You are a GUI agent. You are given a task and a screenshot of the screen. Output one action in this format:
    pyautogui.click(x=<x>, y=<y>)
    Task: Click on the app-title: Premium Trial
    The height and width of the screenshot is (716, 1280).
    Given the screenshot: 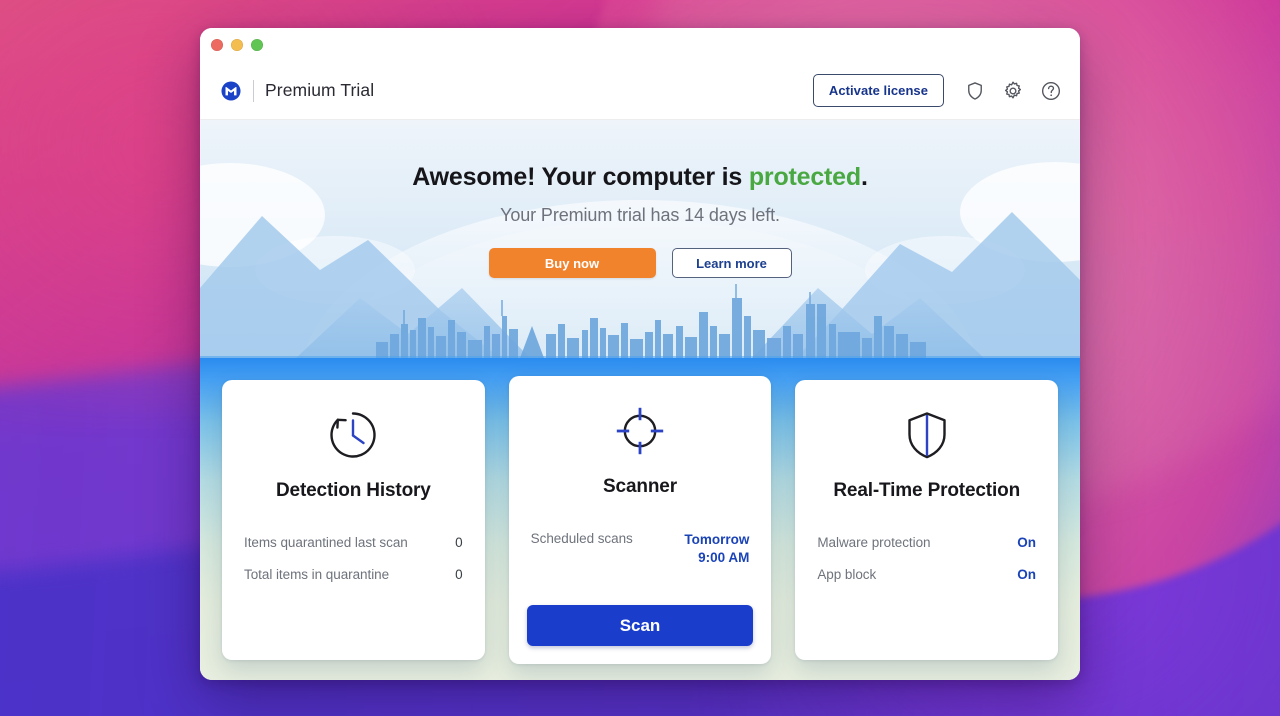 What is the action you would take?
    pyautogui.click(x=320, y=90)
    